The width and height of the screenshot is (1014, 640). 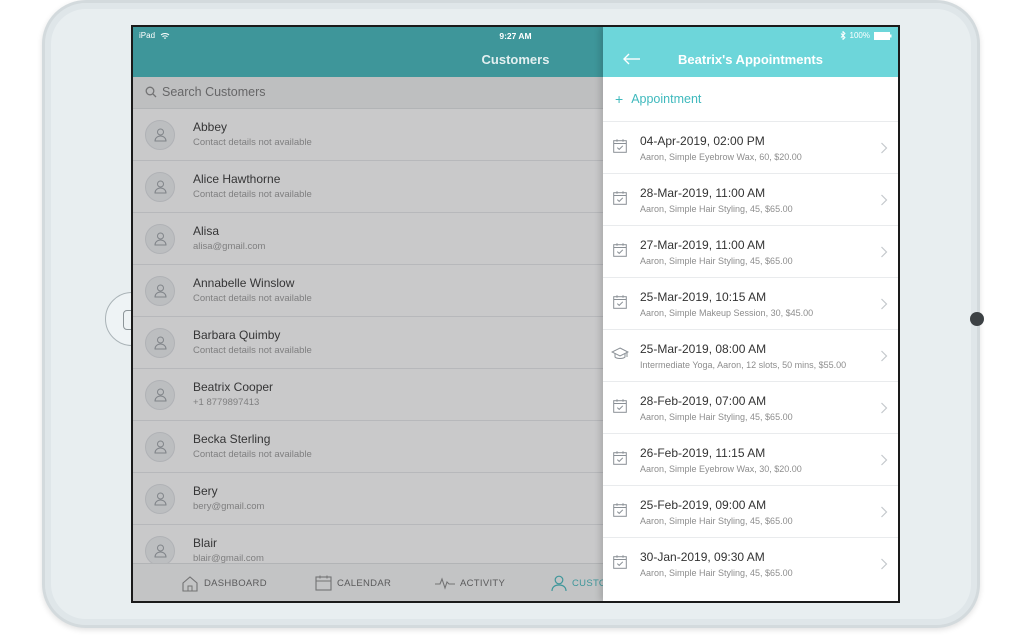 What do you see at coordinates (750, 59) in the screenshot?
I see `appointments-title: Beatrix's Appointments` at bounding box center [750, 59].